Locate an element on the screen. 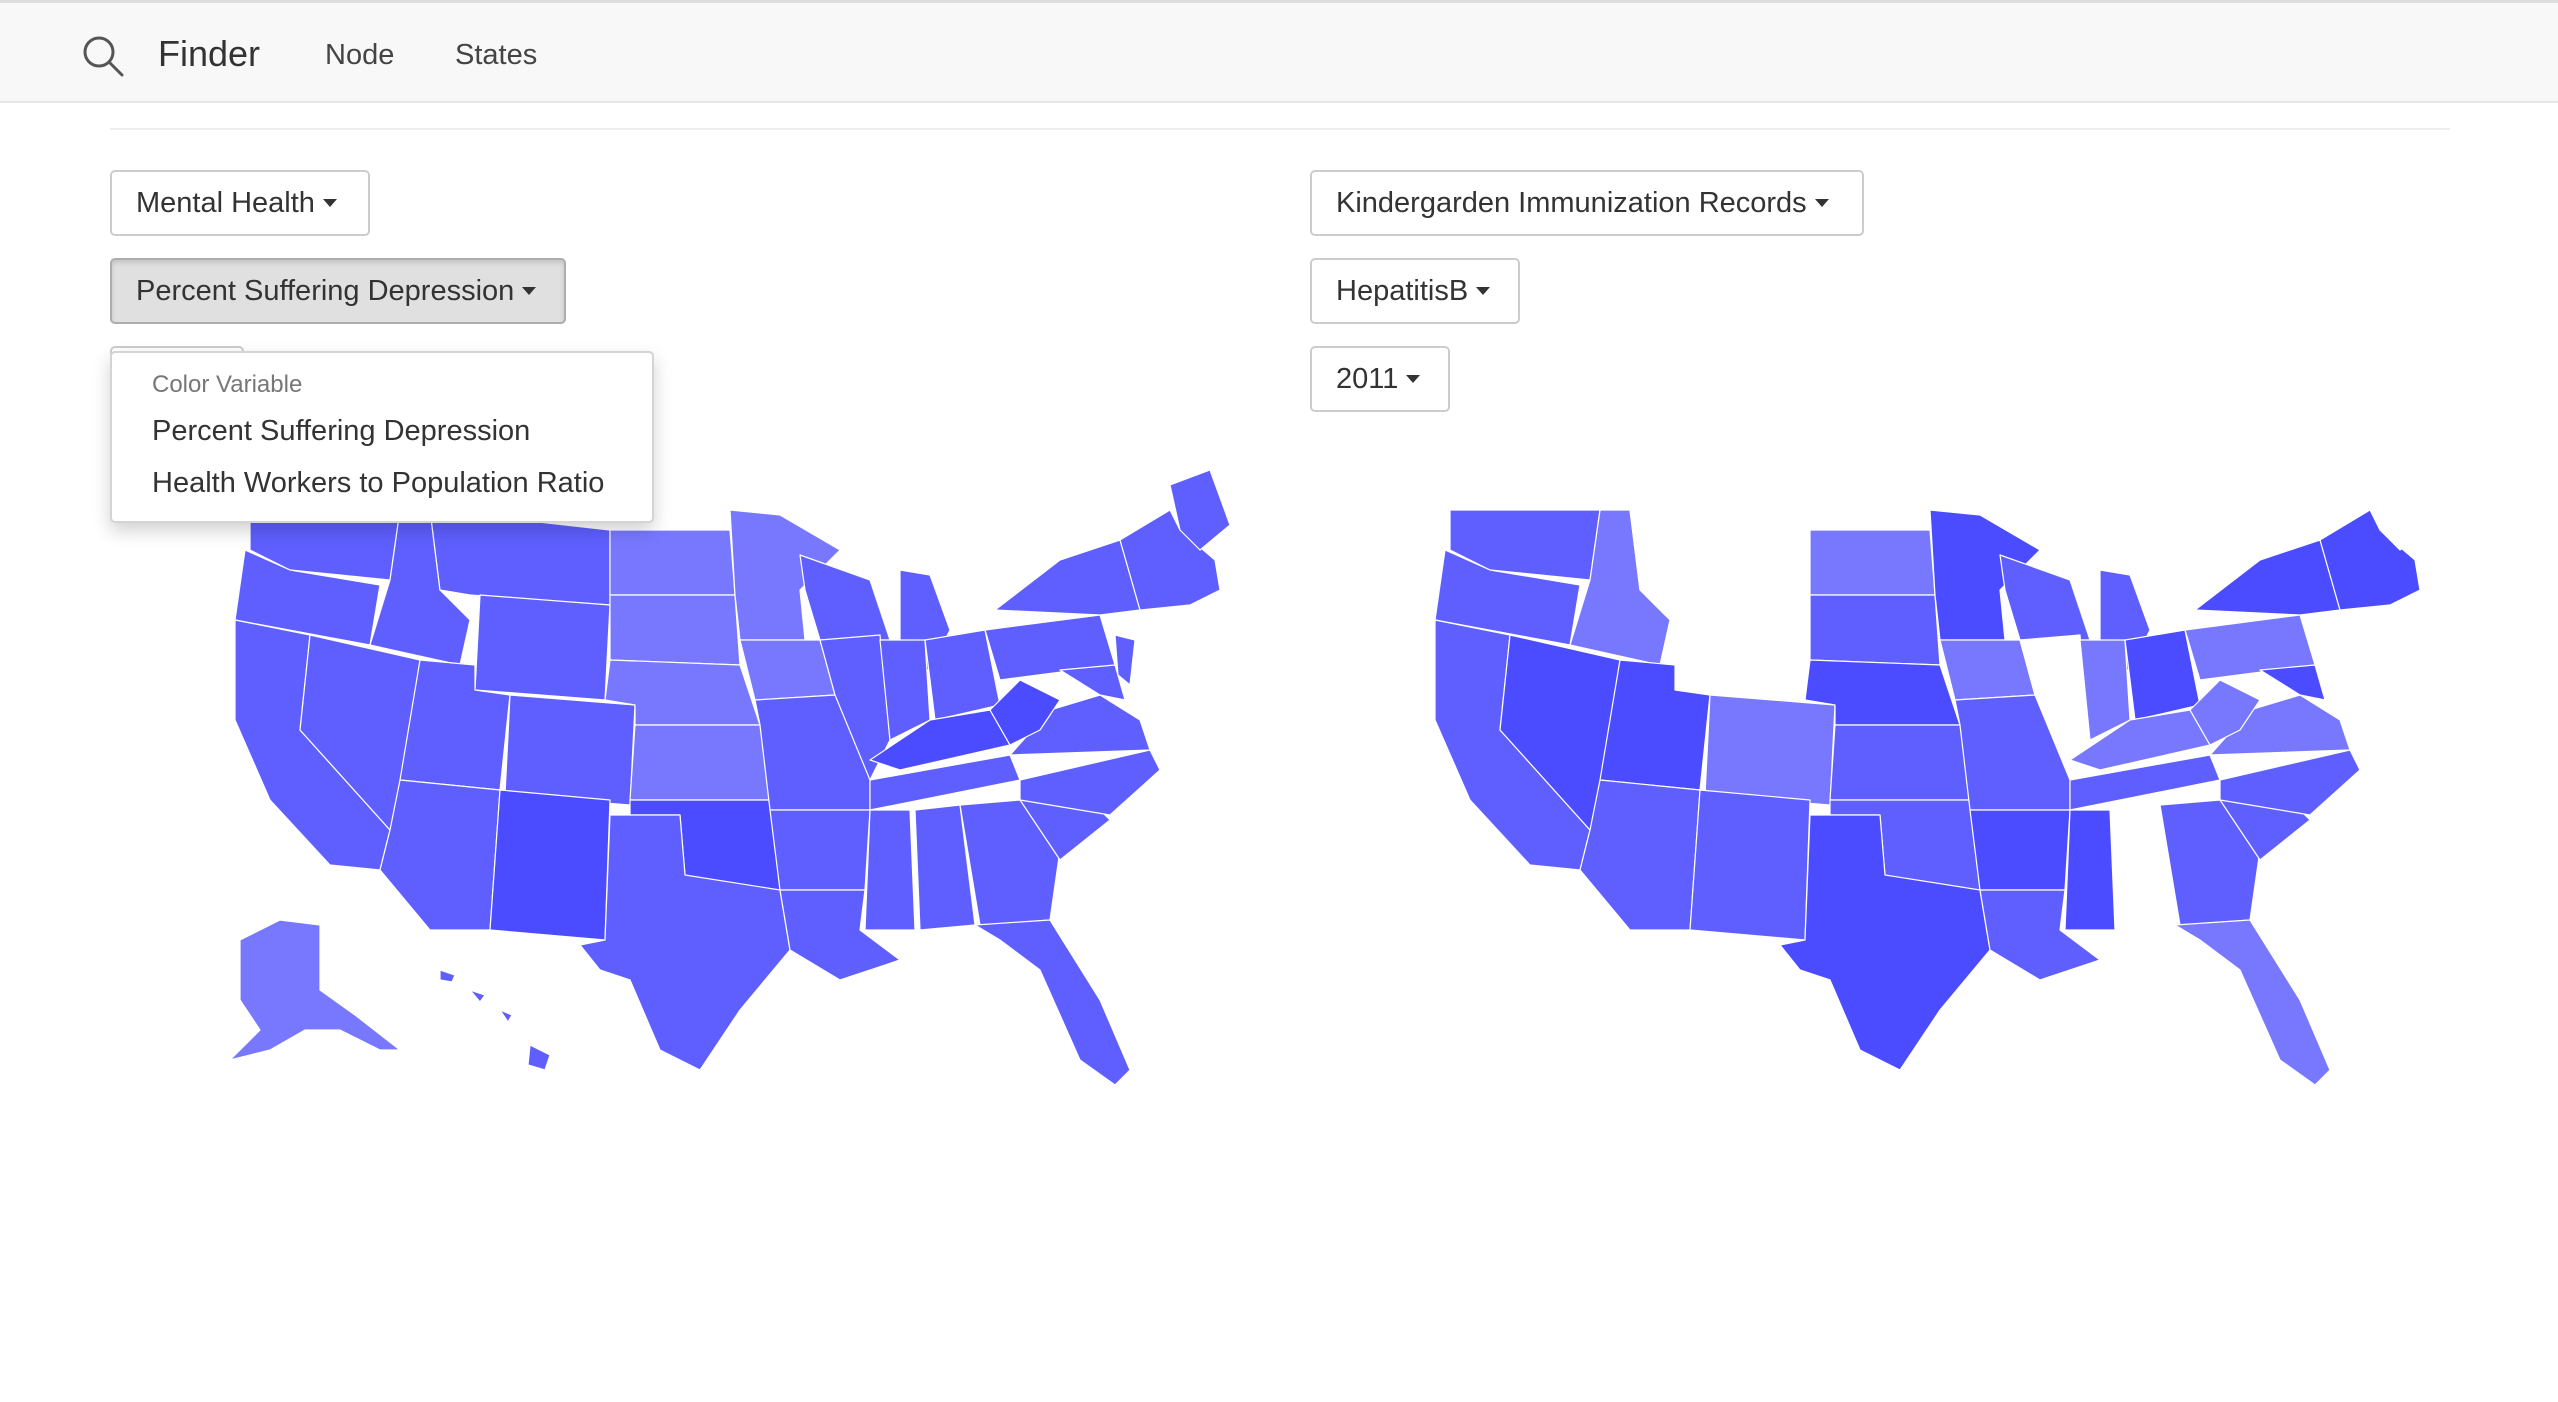  category-dropdown-right-label: Kindergarden Immunization Records is located at coordinates (1571, 202).